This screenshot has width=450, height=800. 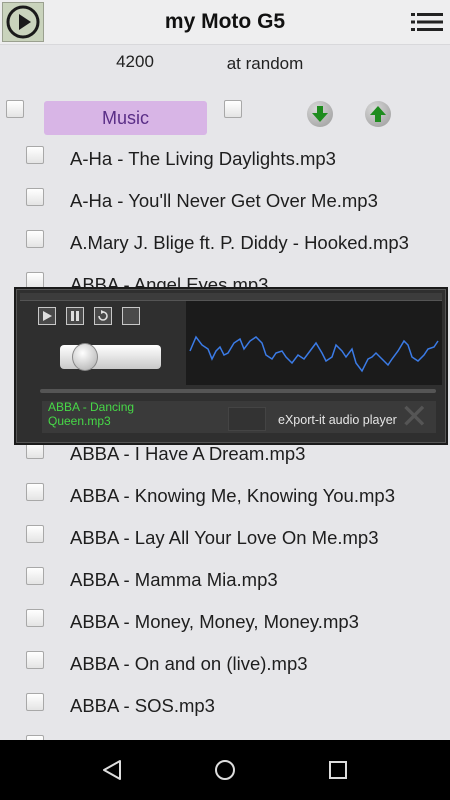 I want to click on waveform-graph, so click(x=314, y=354).